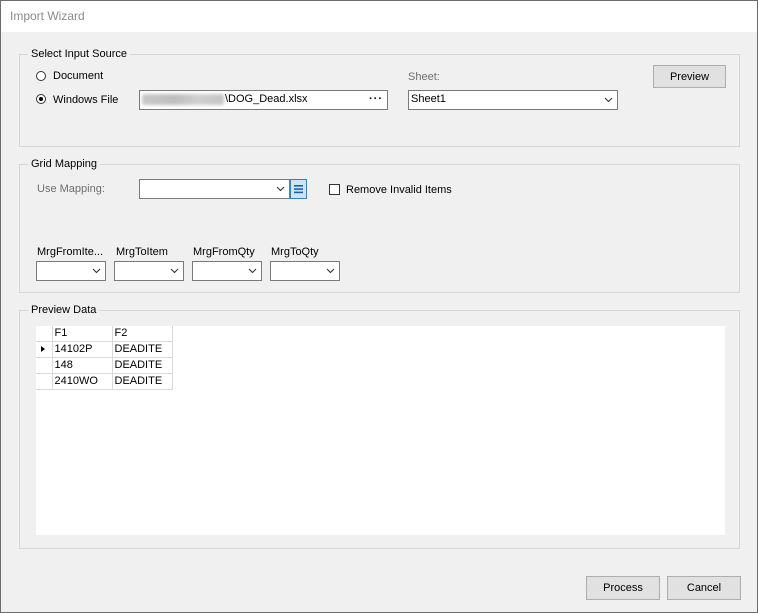 Image resolution: width=758 pixels, height=613 pixels. I want to click on table-header-row: F1 F2, so click(104, 334).